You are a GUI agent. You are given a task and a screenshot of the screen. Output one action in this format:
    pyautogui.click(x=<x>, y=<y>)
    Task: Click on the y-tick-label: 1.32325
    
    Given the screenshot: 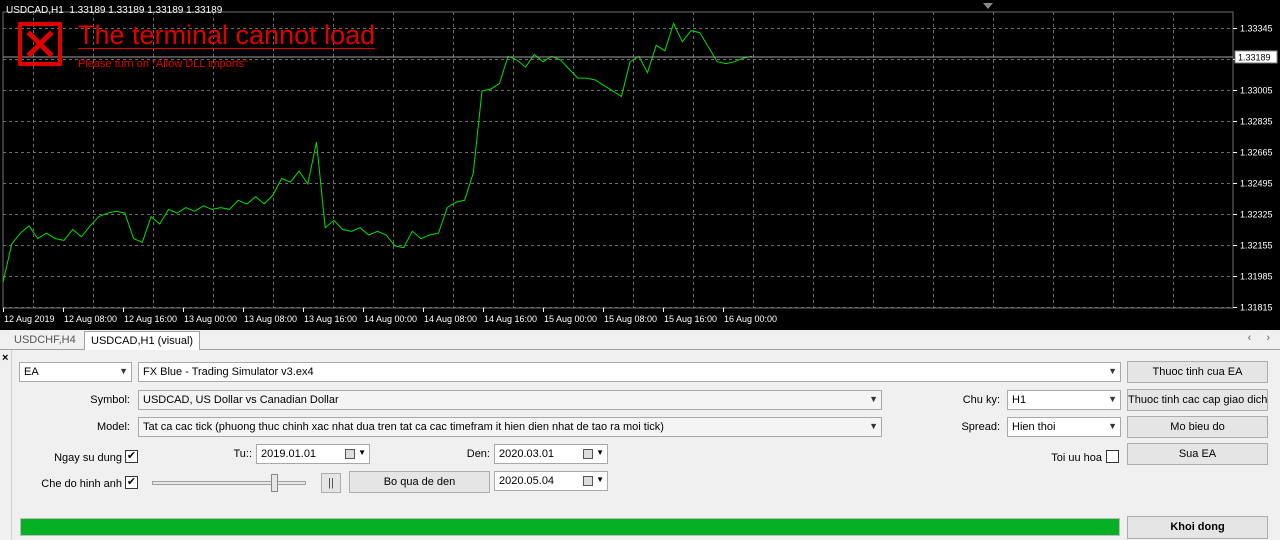 What is the action you would take?
    pyautogui.click(x=1256, y=215)
    